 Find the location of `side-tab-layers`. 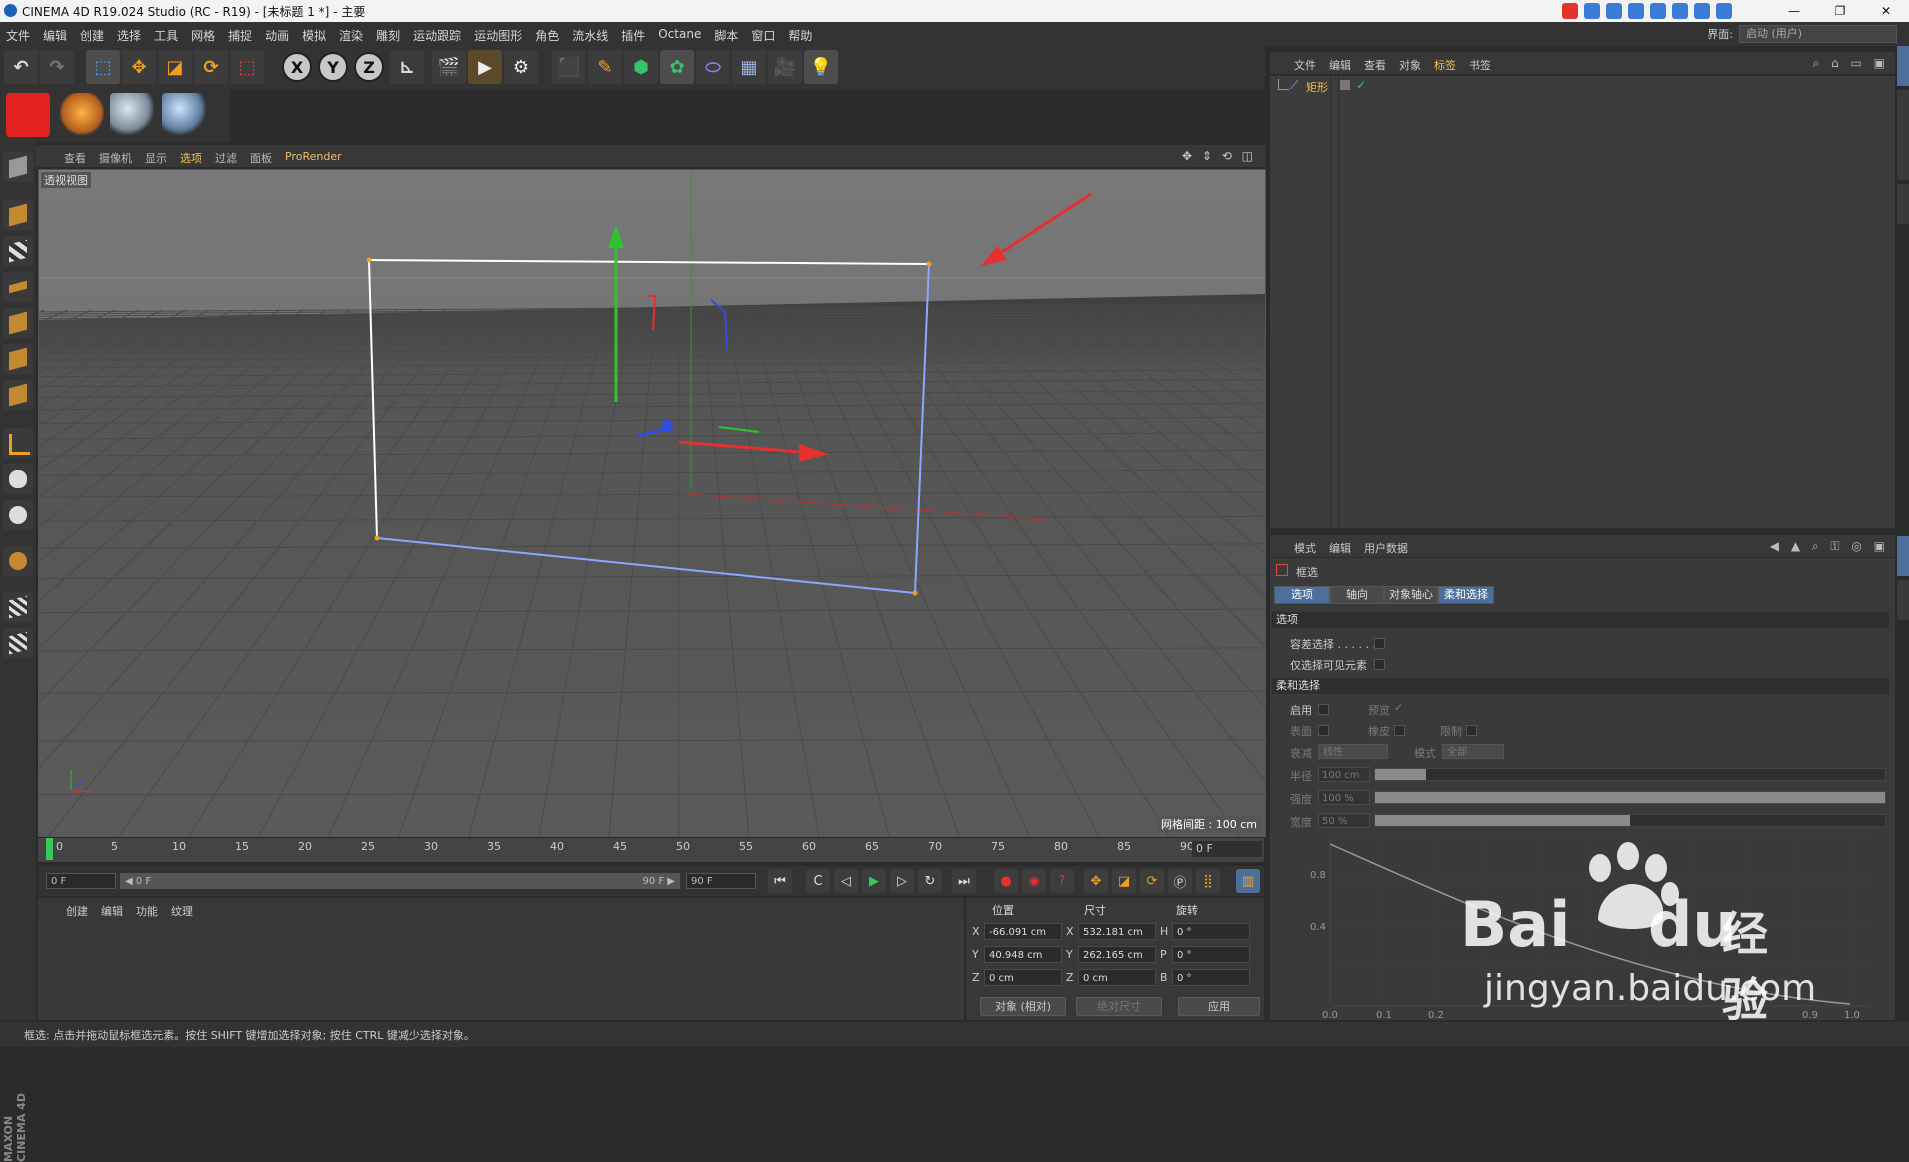

side-tab-layers is located at coordinates (1903, 600).